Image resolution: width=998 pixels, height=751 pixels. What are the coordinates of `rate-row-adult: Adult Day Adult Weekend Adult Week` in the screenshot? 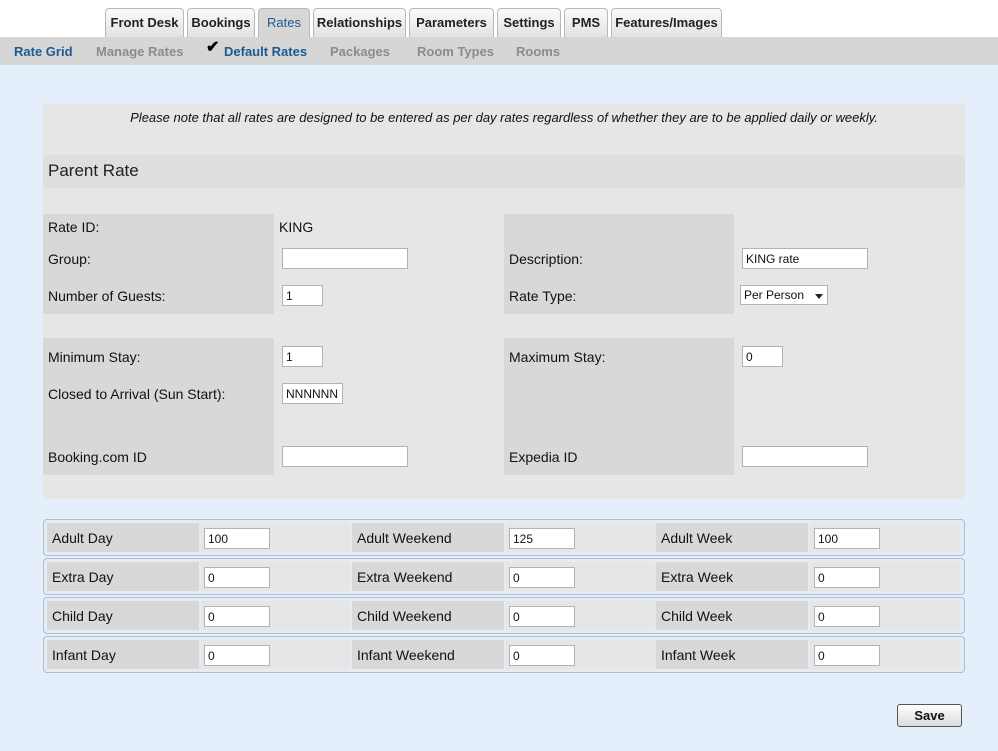 It's located at (504, 537).